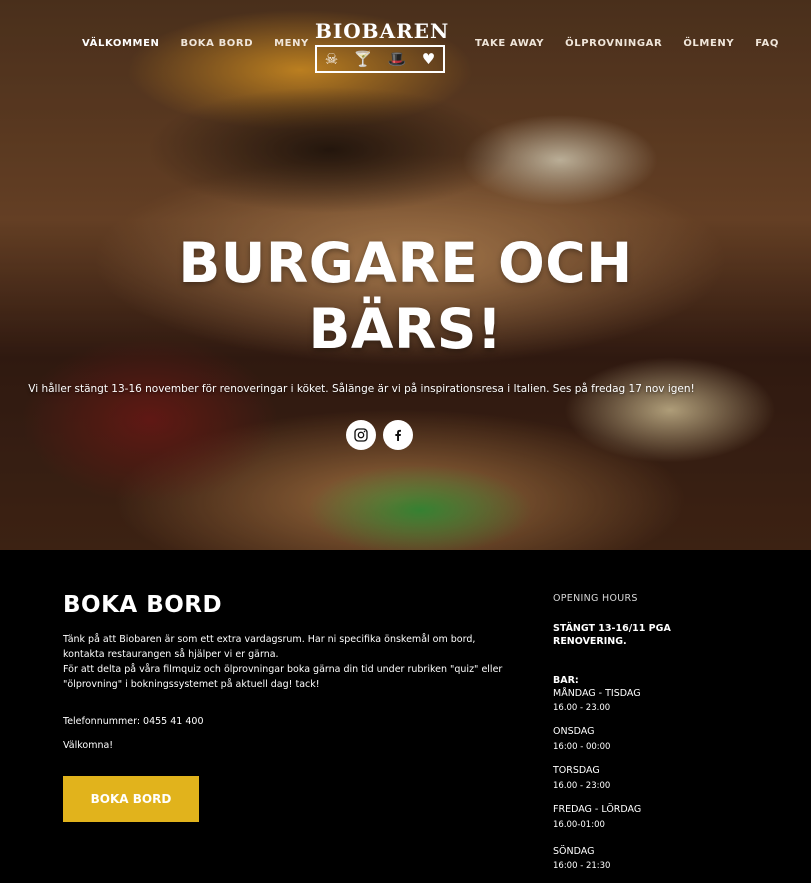 Image resolution: width=811 pixels, height=883 pixels. Describe the element at coordinates (566, 680) in the screenshot. I see `bar-label: BAR:` at that location.